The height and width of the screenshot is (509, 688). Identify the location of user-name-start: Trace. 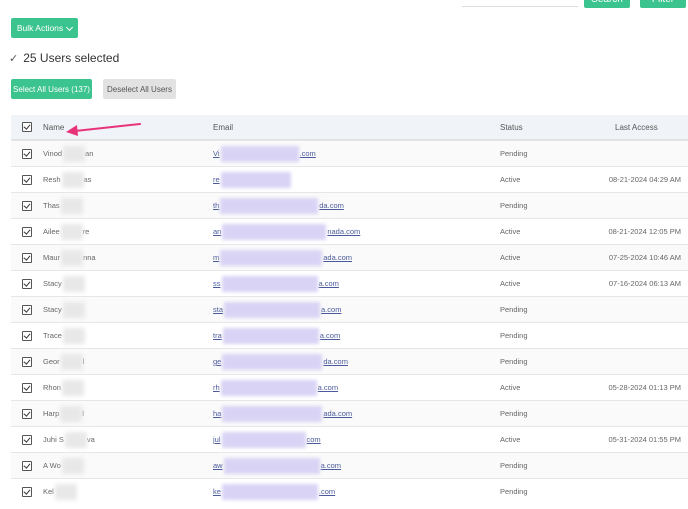
(52, 335).